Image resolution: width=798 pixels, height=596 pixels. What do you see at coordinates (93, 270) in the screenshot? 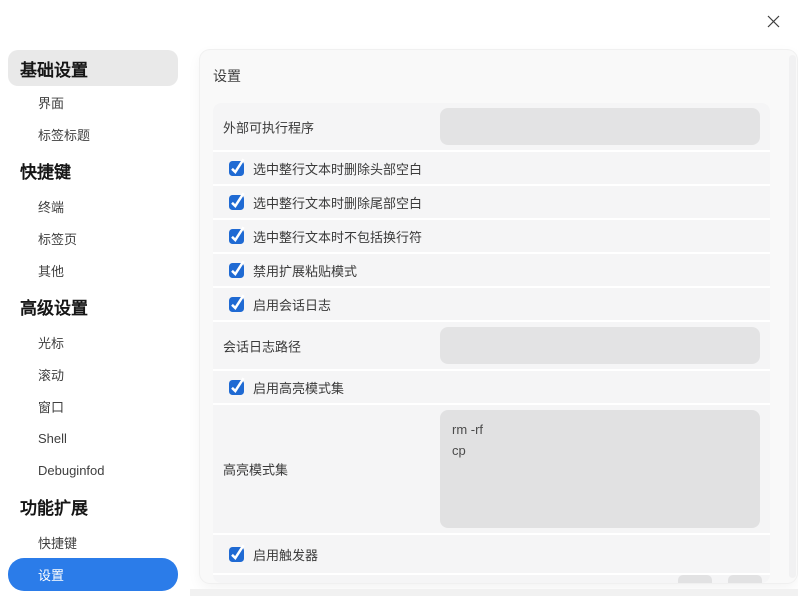
I see `sidebar-item-other: 其他` at bounding box center [93, 270].